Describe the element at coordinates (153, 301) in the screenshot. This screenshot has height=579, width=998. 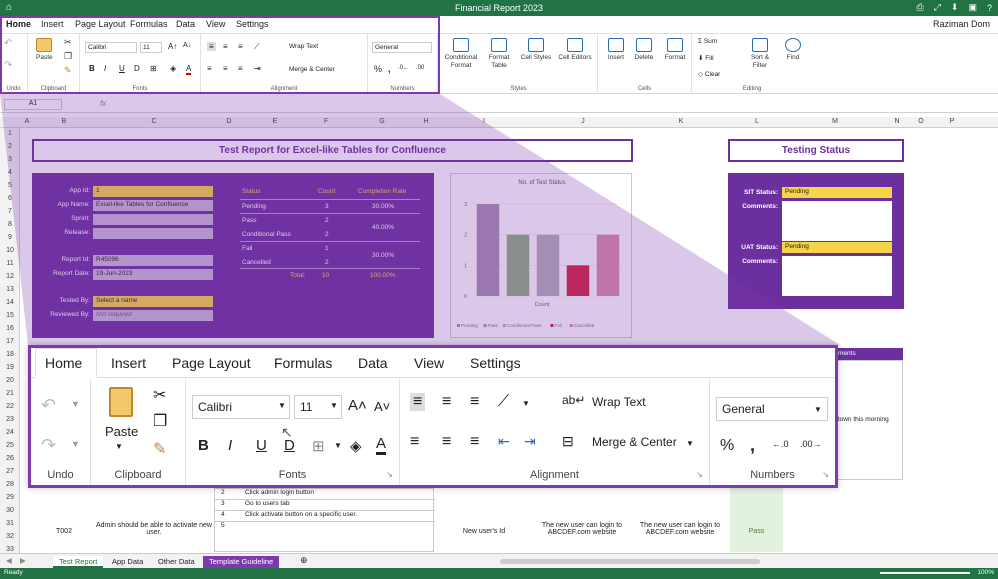
I see `tested-by-select: Select a name` at that location.